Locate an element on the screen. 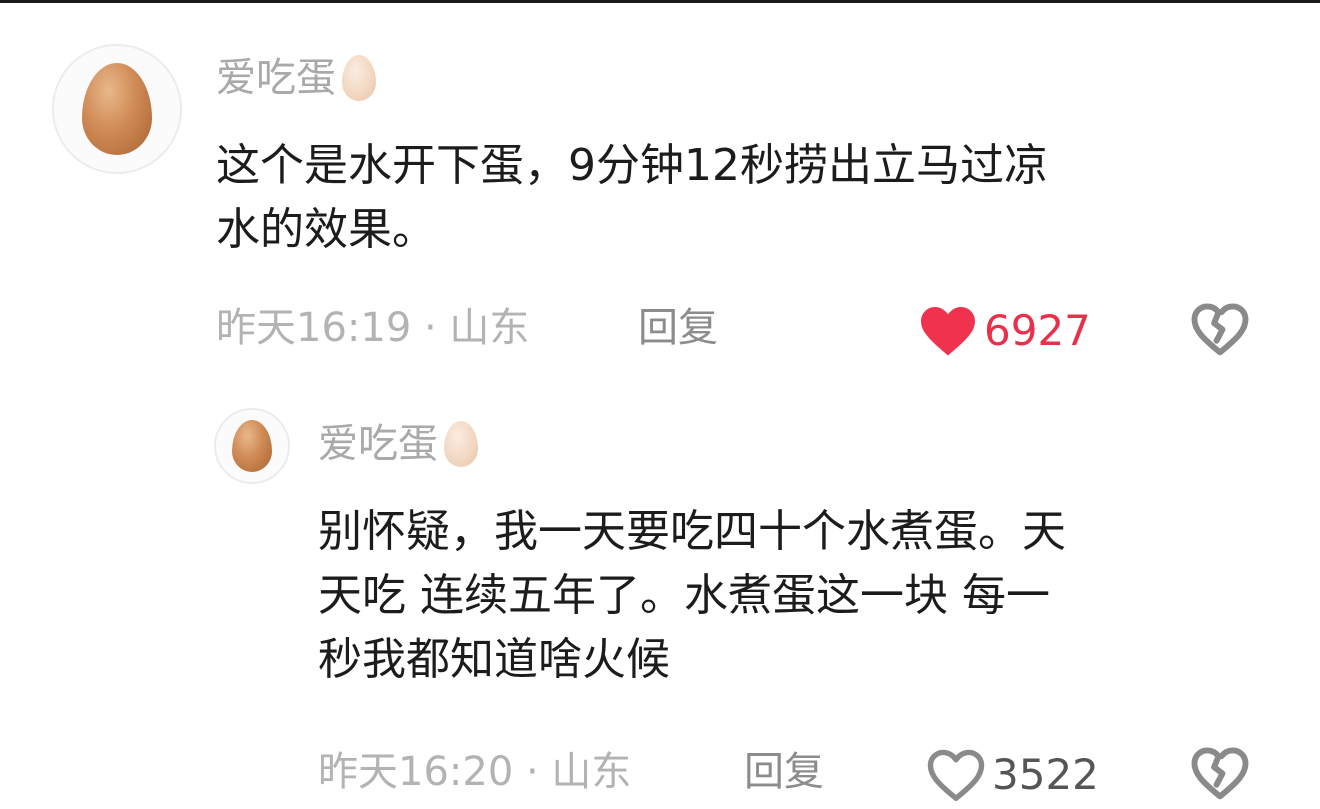 This screenshot has width=1320, height=809. comment-text-line: 秒我都知道啥火候 is located at coordinates (494, 659).